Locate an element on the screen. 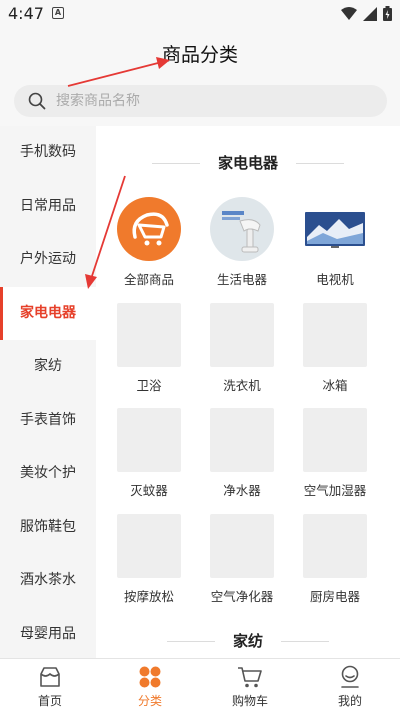 The height and width of the screenshot is (710, 400). profile-icon is located at coordinates (350, 676).